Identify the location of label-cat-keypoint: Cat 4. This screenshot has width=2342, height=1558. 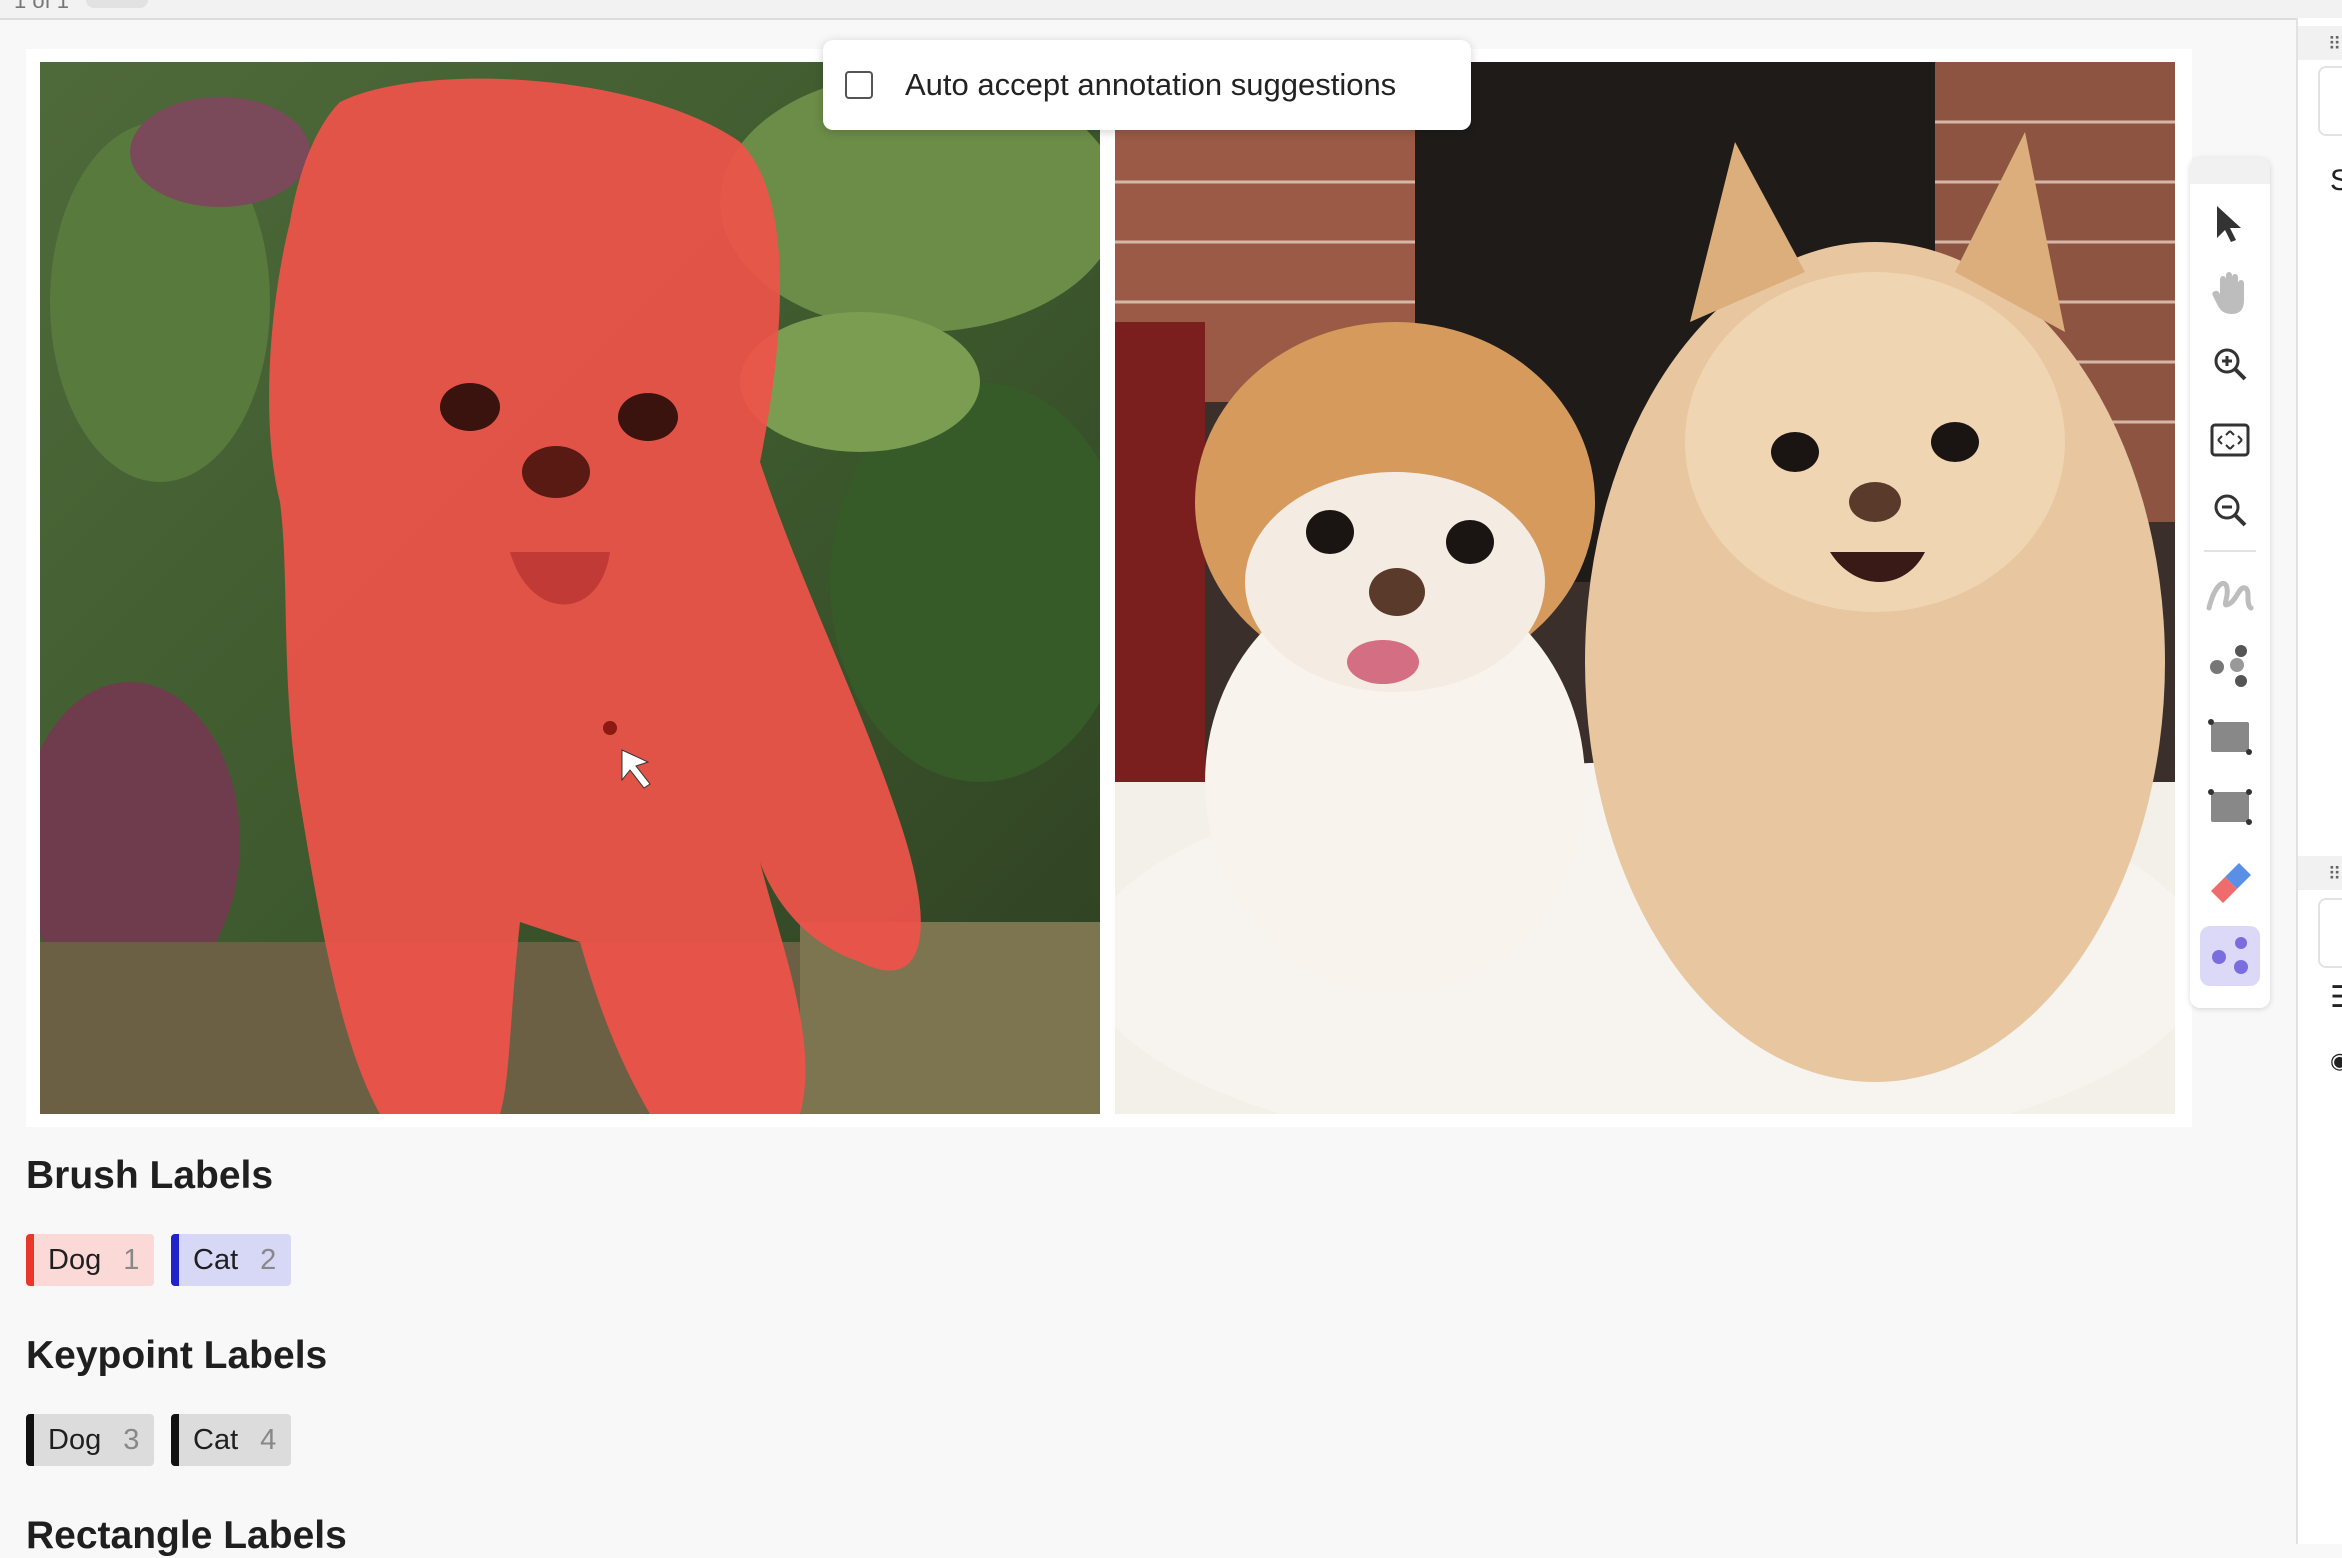
(231, 1440).